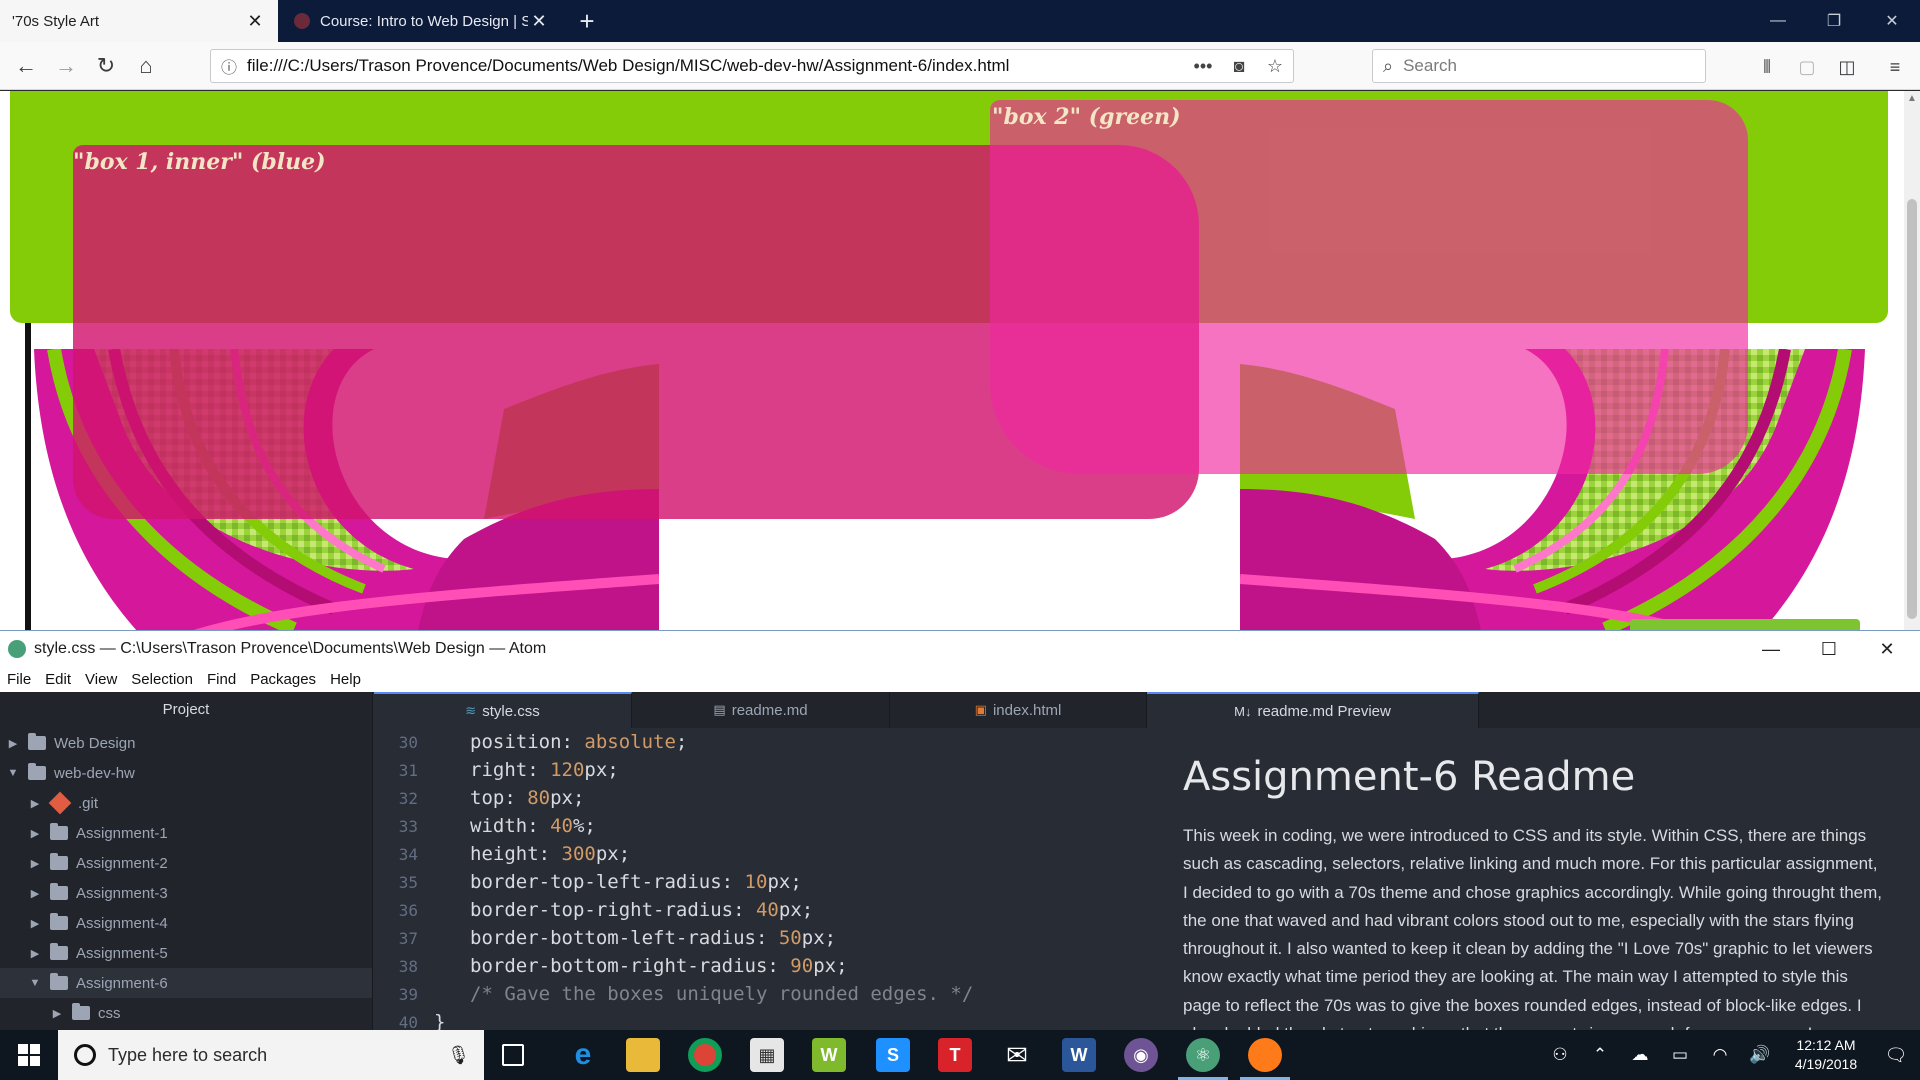 This screenshot has width=1920, height=1080. I want to click on github-desktop-icon: ◉, so click(1141, 1055).